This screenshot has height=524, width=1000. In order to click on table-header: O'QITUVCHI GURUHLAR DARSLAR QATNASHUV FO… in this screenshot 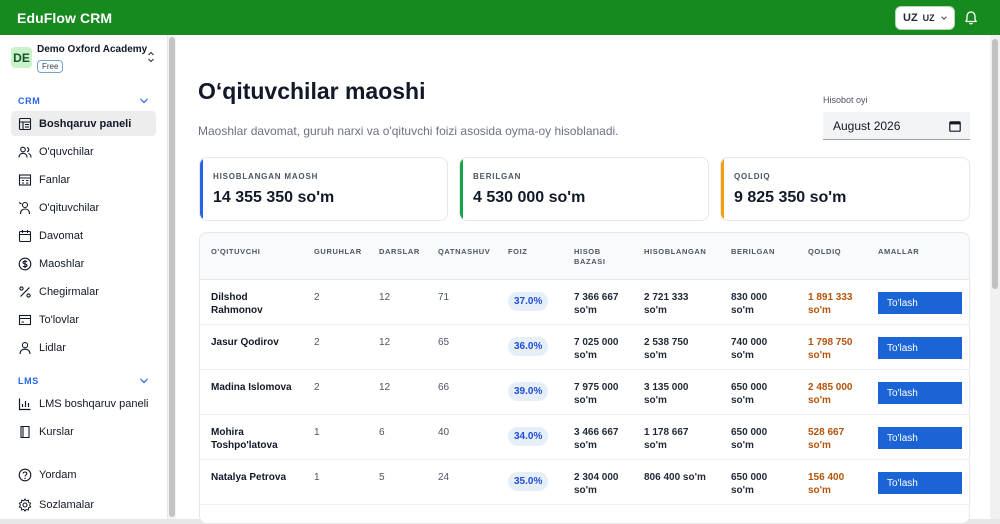, I will do `click(584, 256)`.